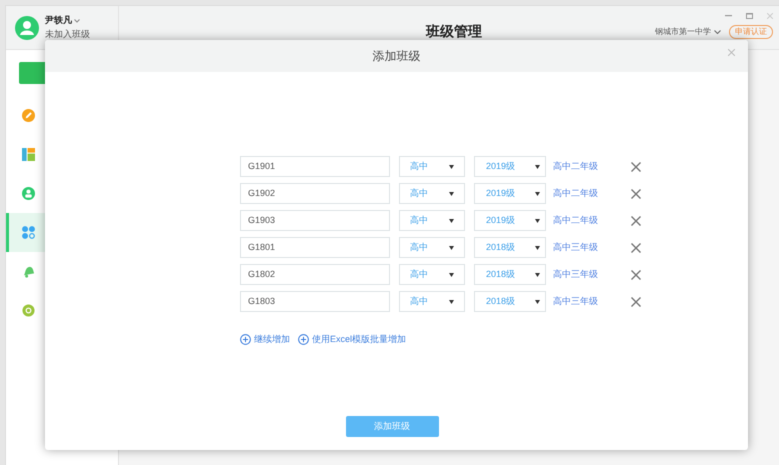  I want to click on add-link: 使用Excel模版批量增加, so click(352, 339).